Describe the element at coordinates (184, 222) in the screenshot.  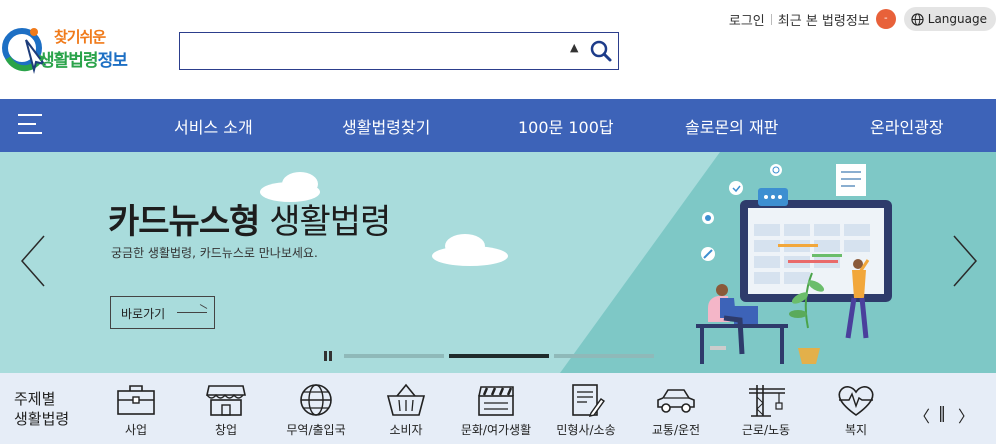
I see `hero-title-bold: 카드뉴스형` at that location.